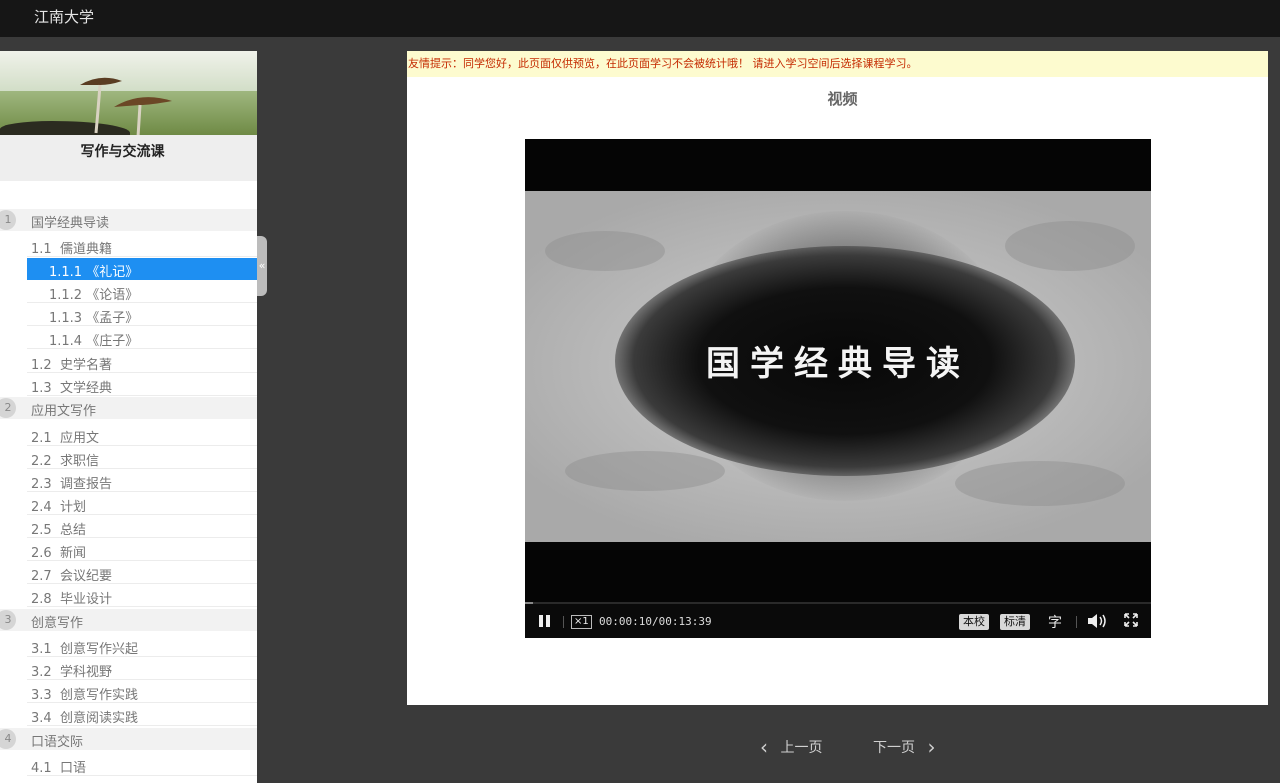 The width and height of the screenshot is (1280, 783). I want to click on progress-bar, so click(529, 603).